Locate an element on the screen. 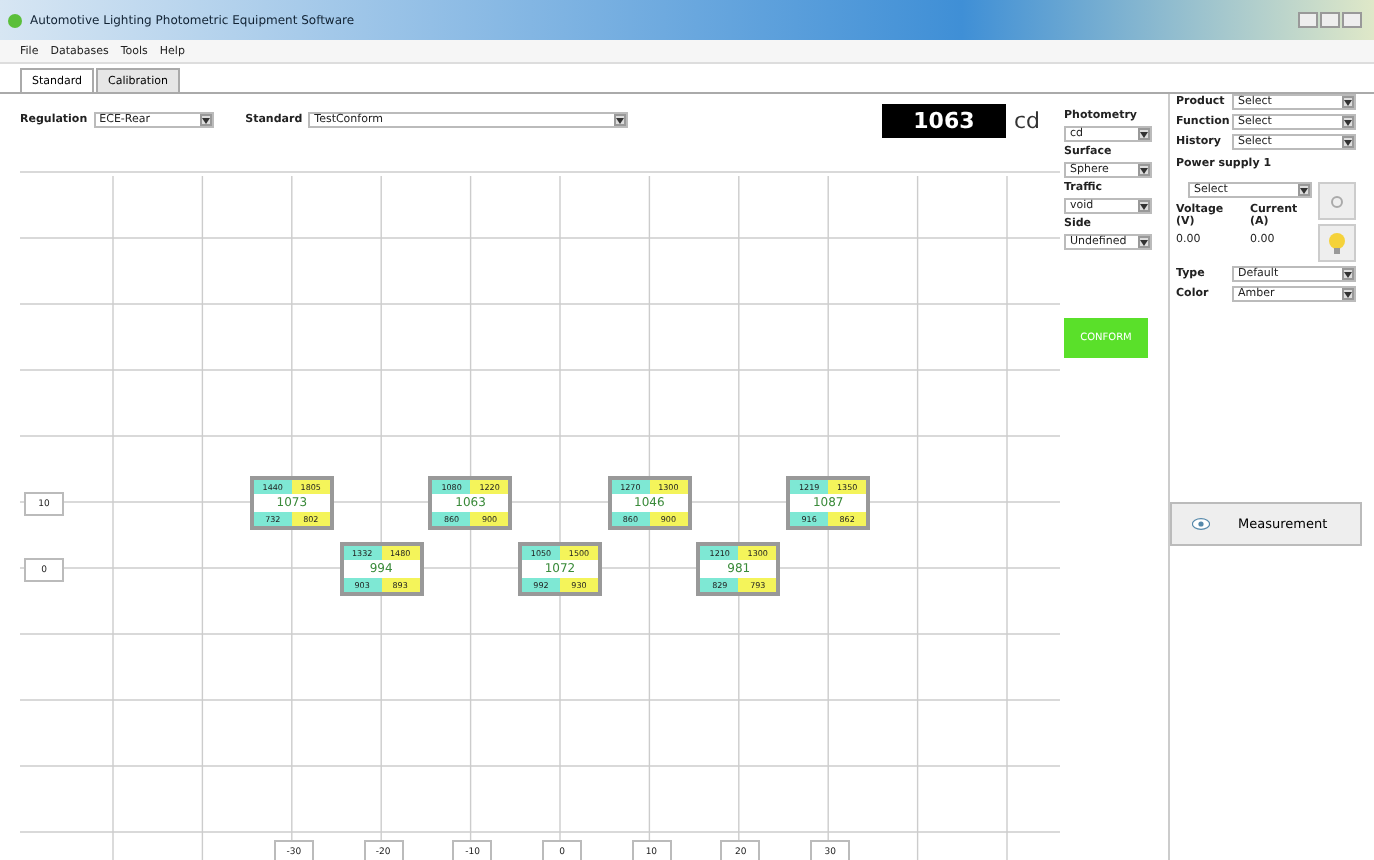  close-button is located at coordinates (1352, 20).